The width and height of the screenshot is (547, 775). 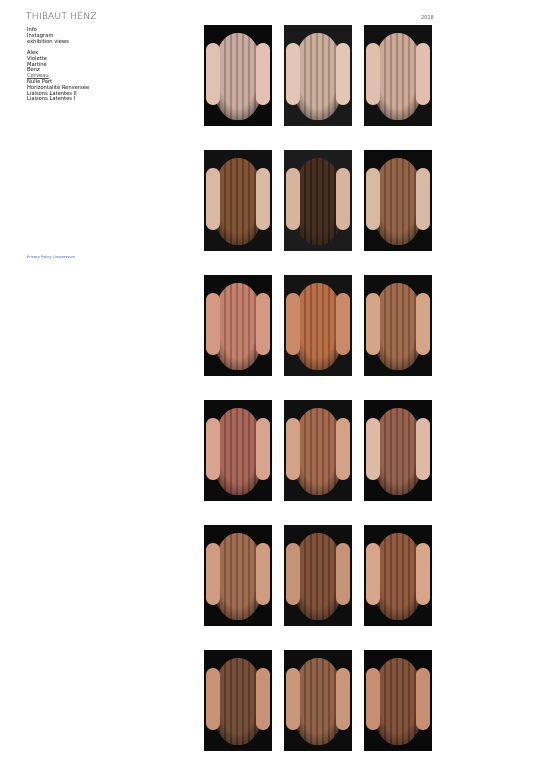 What do you see at coordinates (48, 42) in the screenshot?
I see `nav-link-exhibition-views: exhibition views` at bounding box center [48, 42].